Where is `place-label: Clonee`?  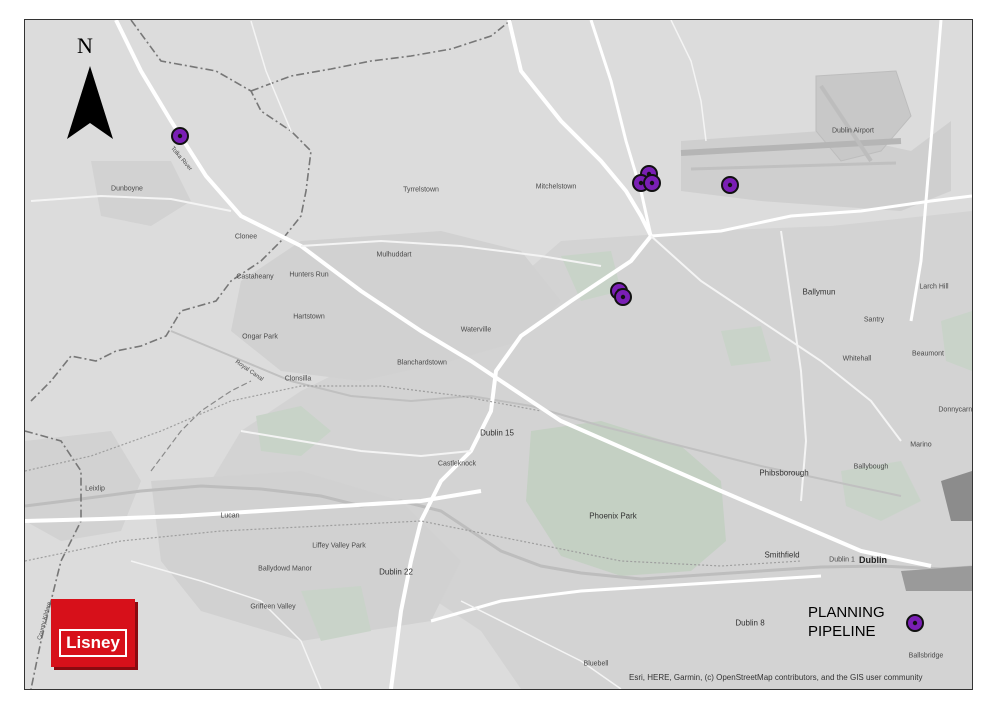
place-label: Clonee is located at coordinates (246, 237).